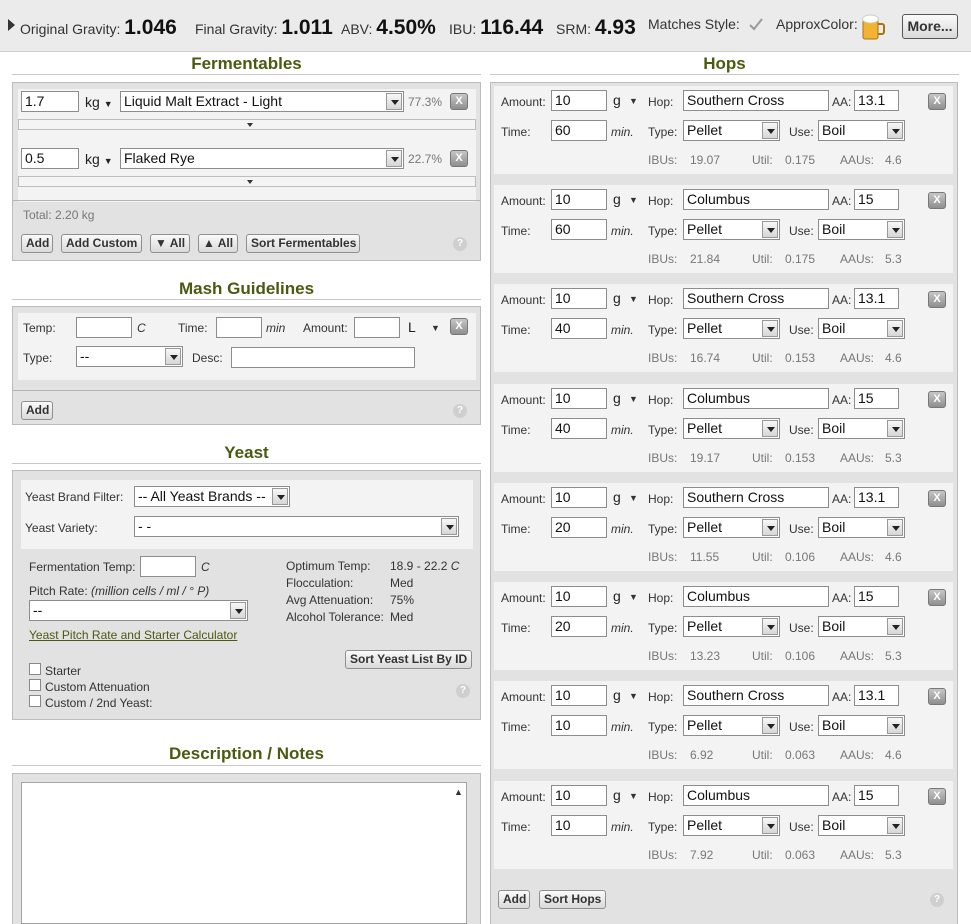 Image resolution: width=971 pixels, height=924 pixels. Describe the element at coordinates (11, 25) in the screenshot. I see `expand-arrow-icon` at that location.